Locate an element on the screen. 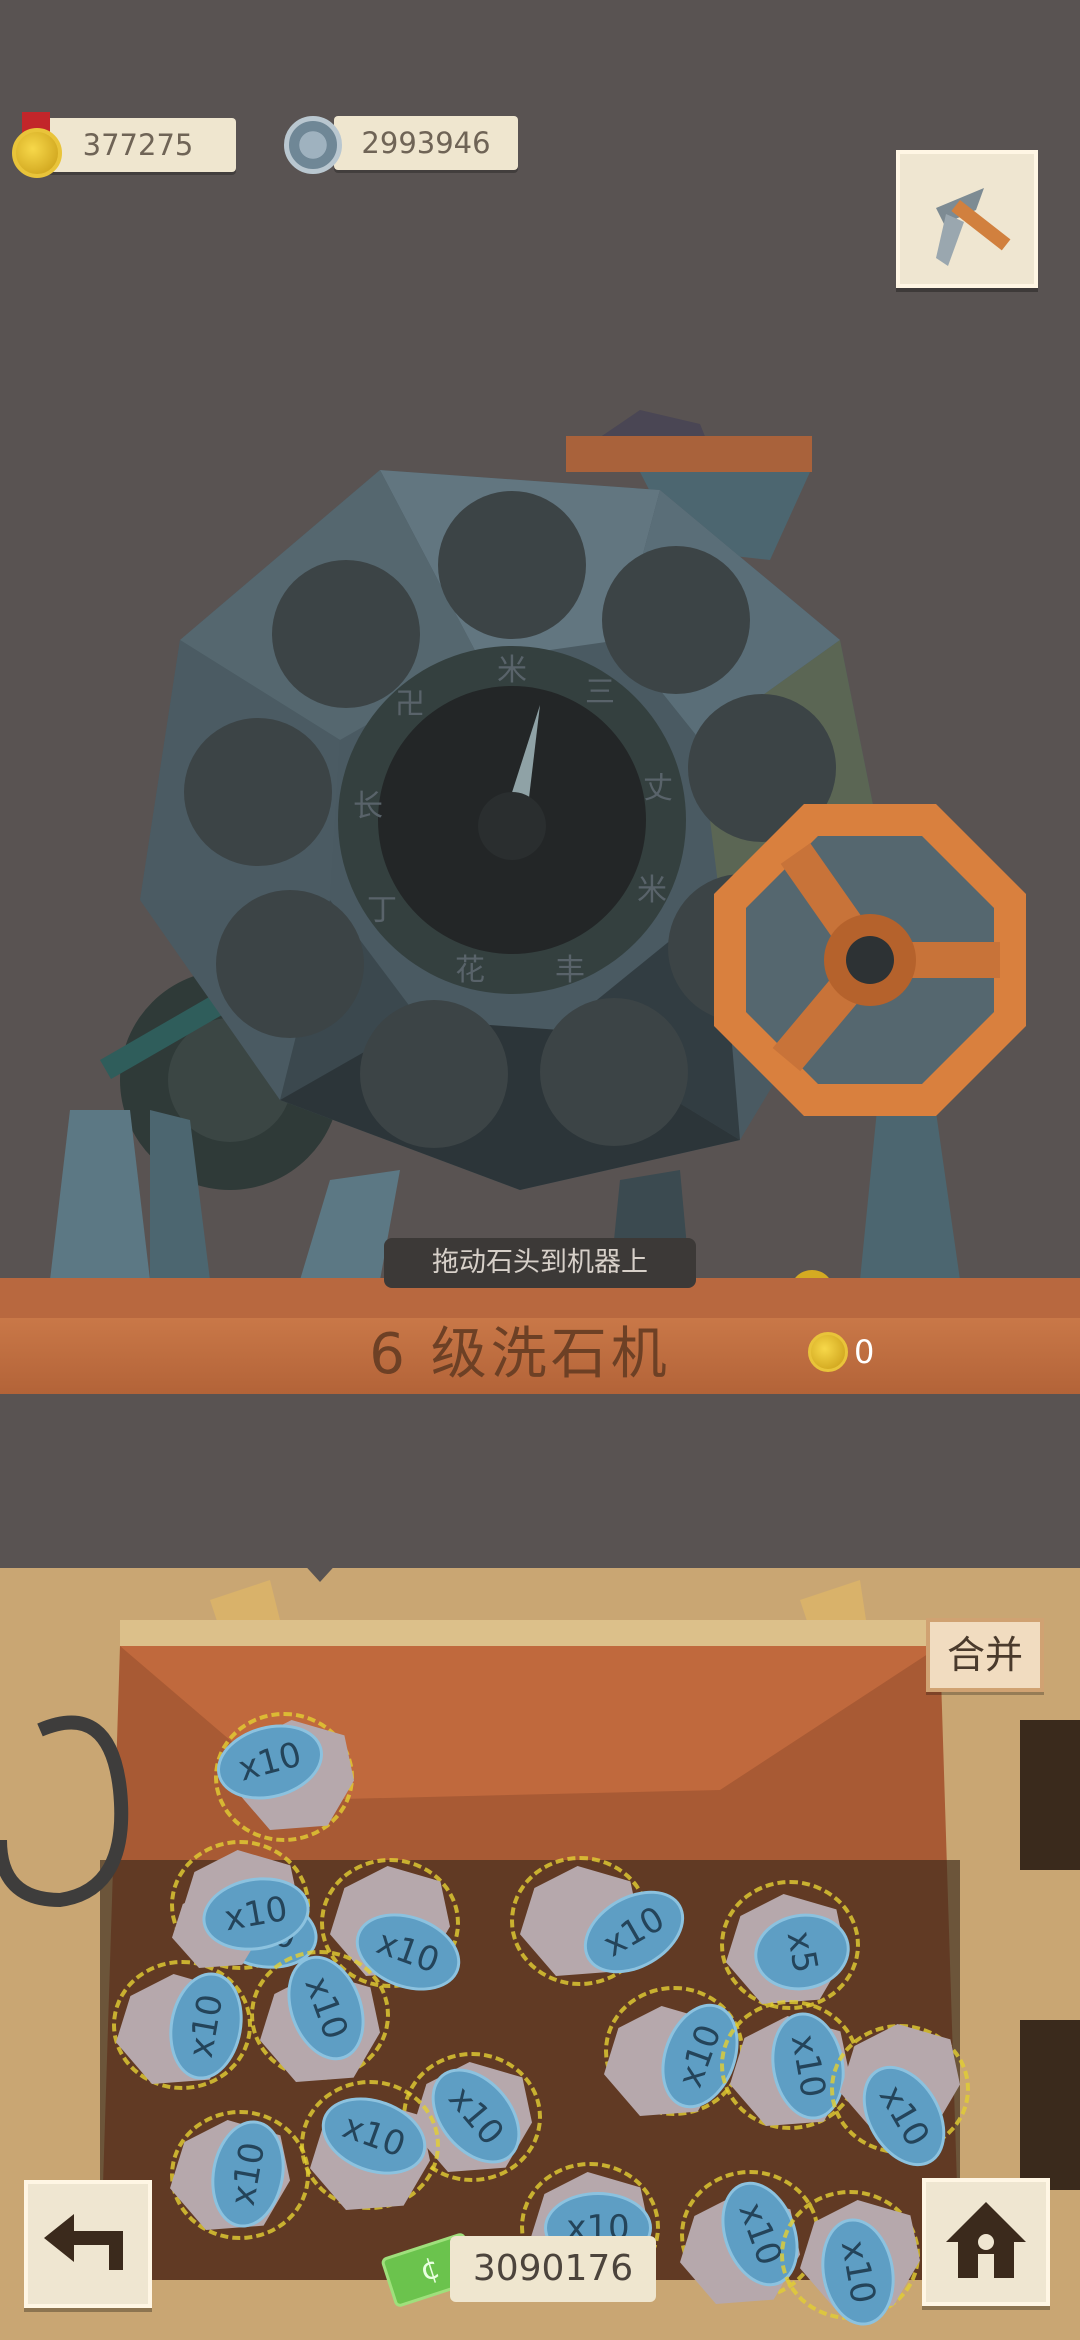 The image size is (1080, 2340). cash-counter: 3090176 is located at coordinates (553, 2269).